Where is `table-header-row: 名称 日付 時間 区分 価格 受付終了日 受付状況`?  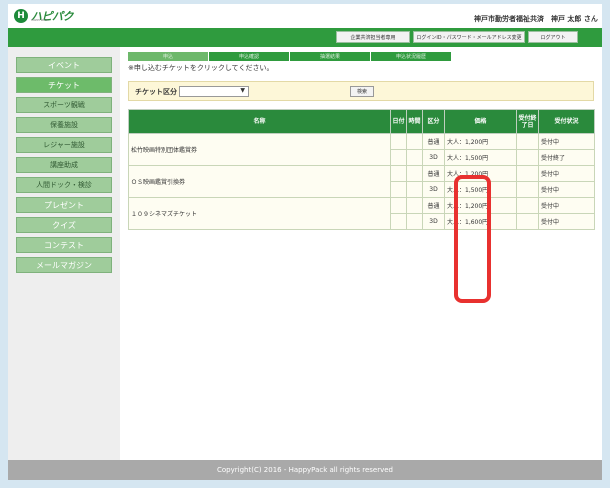
table-header-row: 名称 日付 時間 区分 価格 受付終了日 受付状況 is located at coordinates (361, 121).